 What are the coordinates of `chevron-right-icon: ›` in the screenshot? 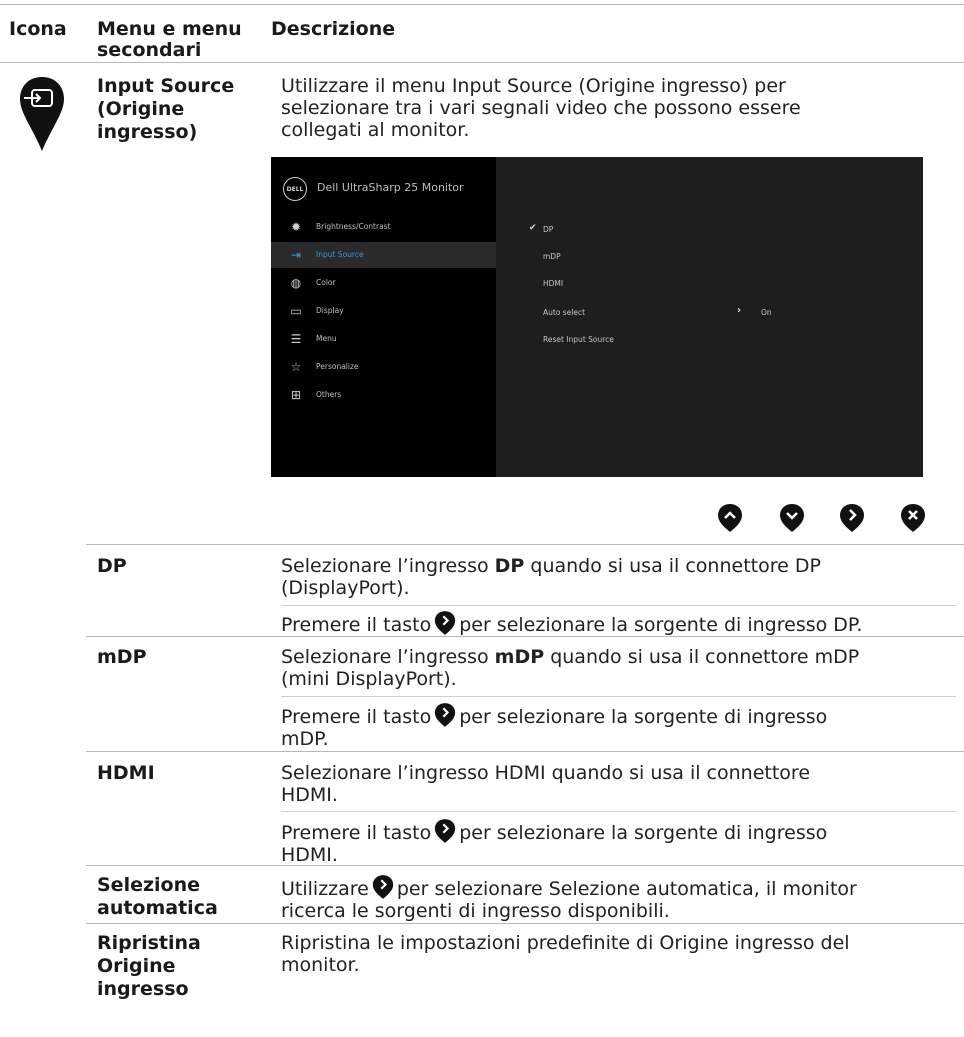 It's located at (739, 310).